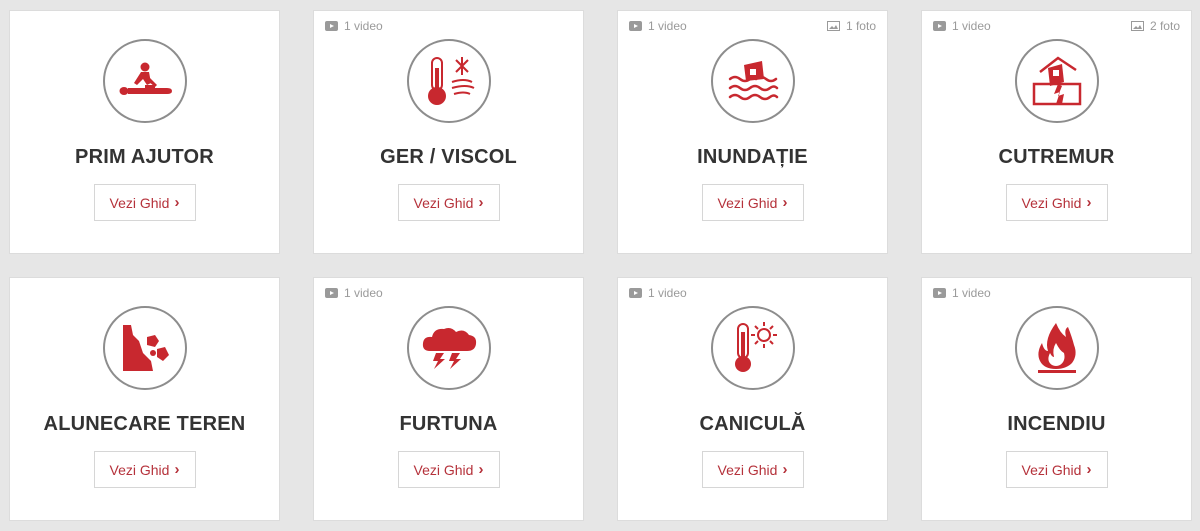  I want to click on card-cutremur: 1 video 2 foto CUTREMUR Vezi Ghid ›, so click(1056, 132).